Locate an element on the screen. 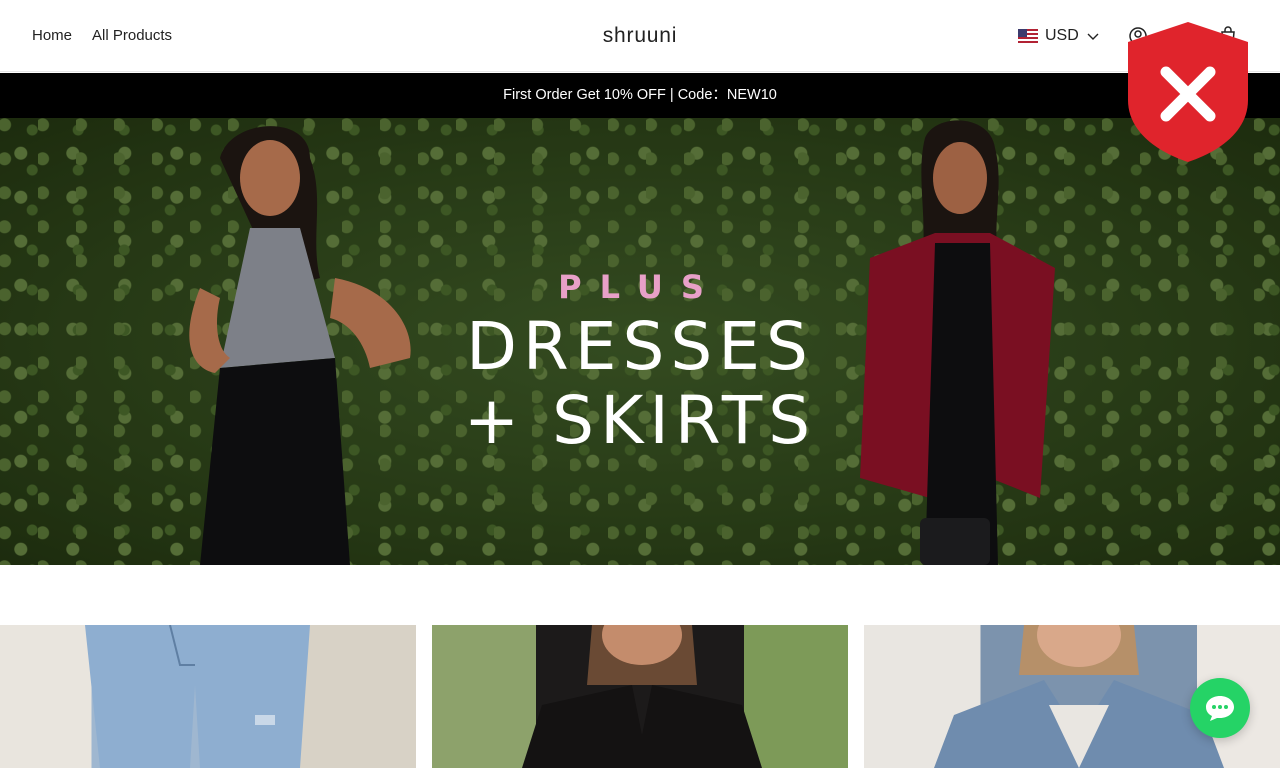 The height and width of the screenshot is (768, 1280). currency-code: USD is located at coordinates (1062, 35).